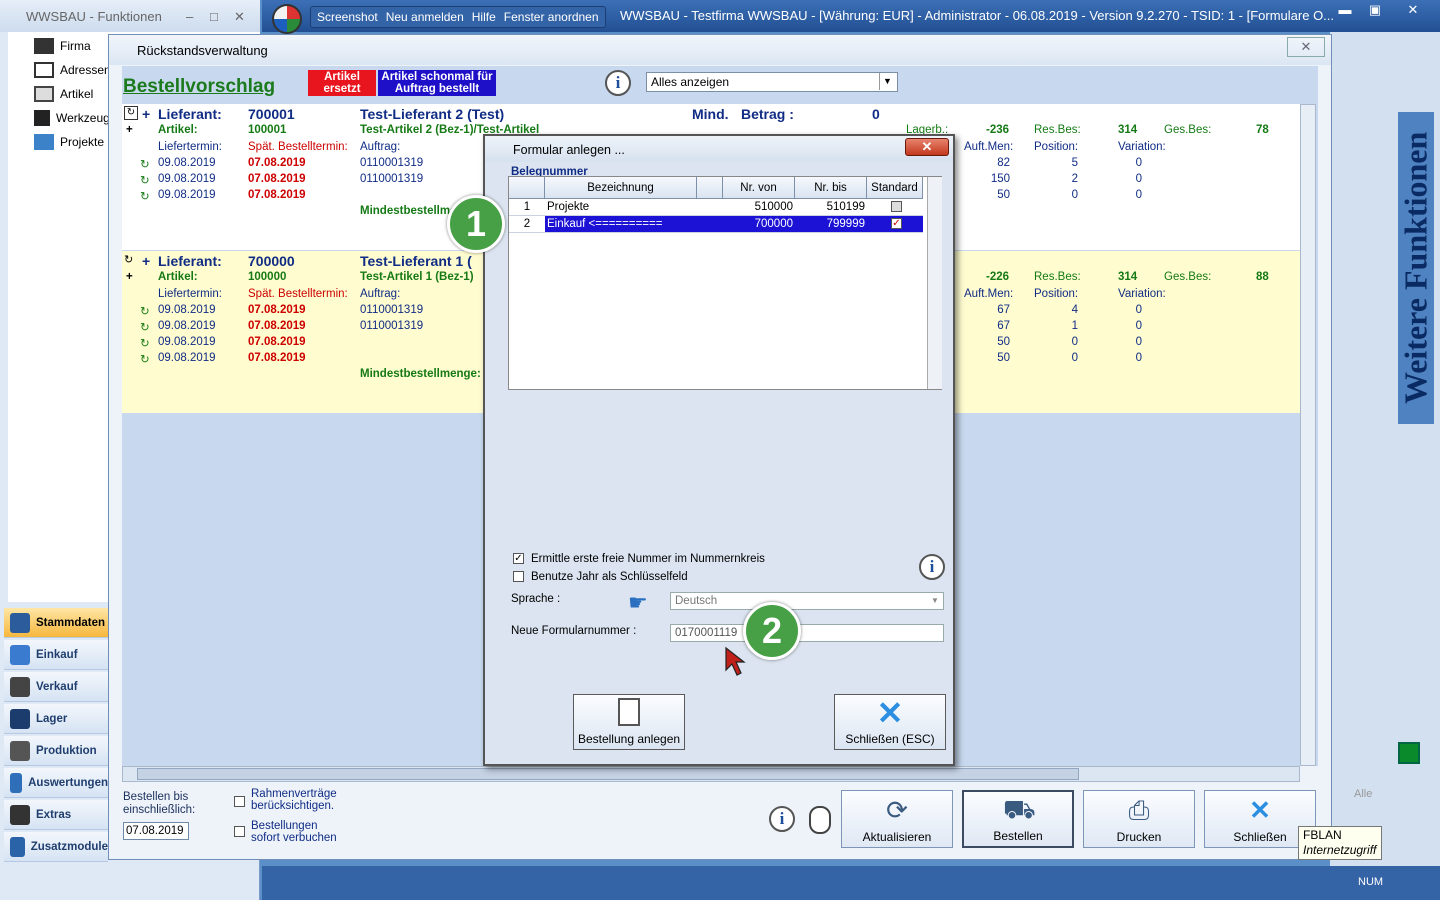 The height and width of the screenshot is (900, 1440). Describe the element at coordinates (890, 713) in the screenshot. I see `close-x-icon: ✕` at that location.